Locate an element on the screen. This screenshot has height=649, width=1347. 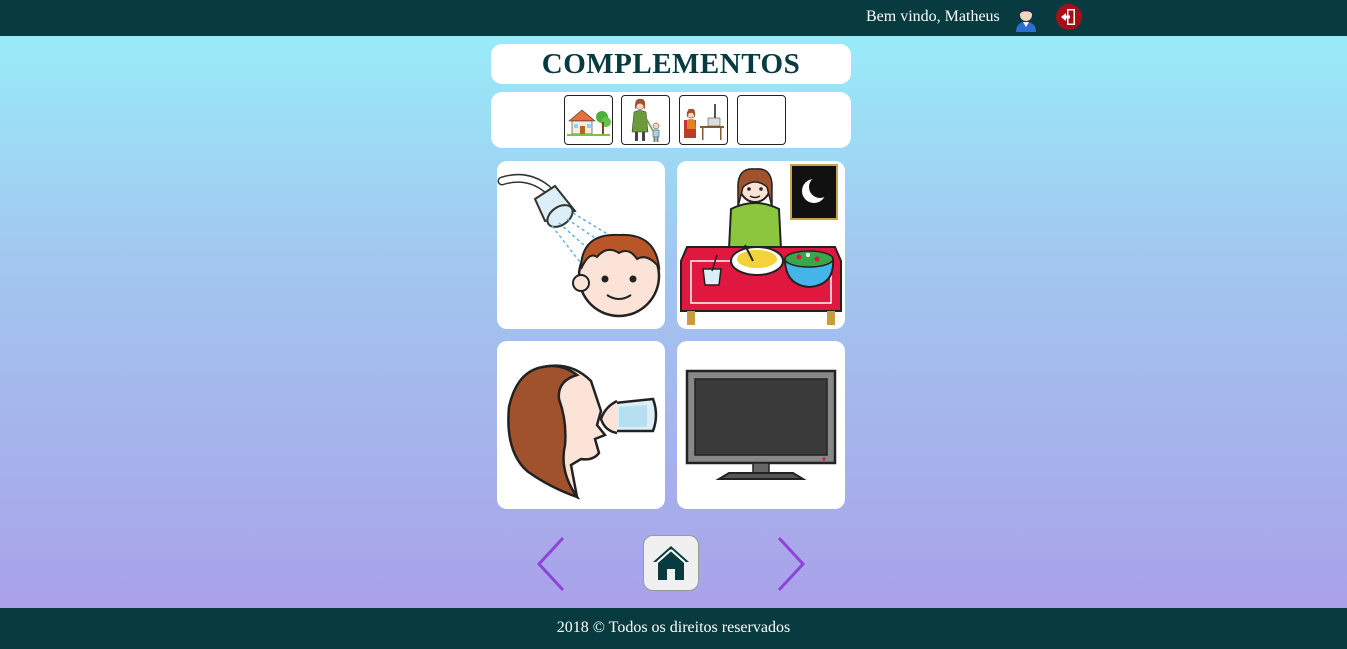
logout-button is located at coordinates (1069, 17).